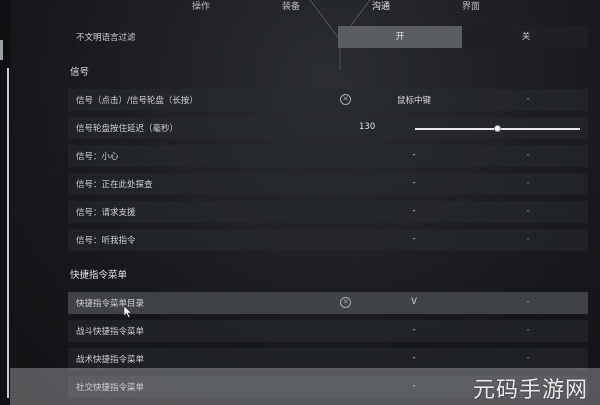  What do you see at coordinates (110, 360) in the screenshot?
I see `quick-menu-row-label: 战术快捷指令菜单` at bounding box center [110, 360].